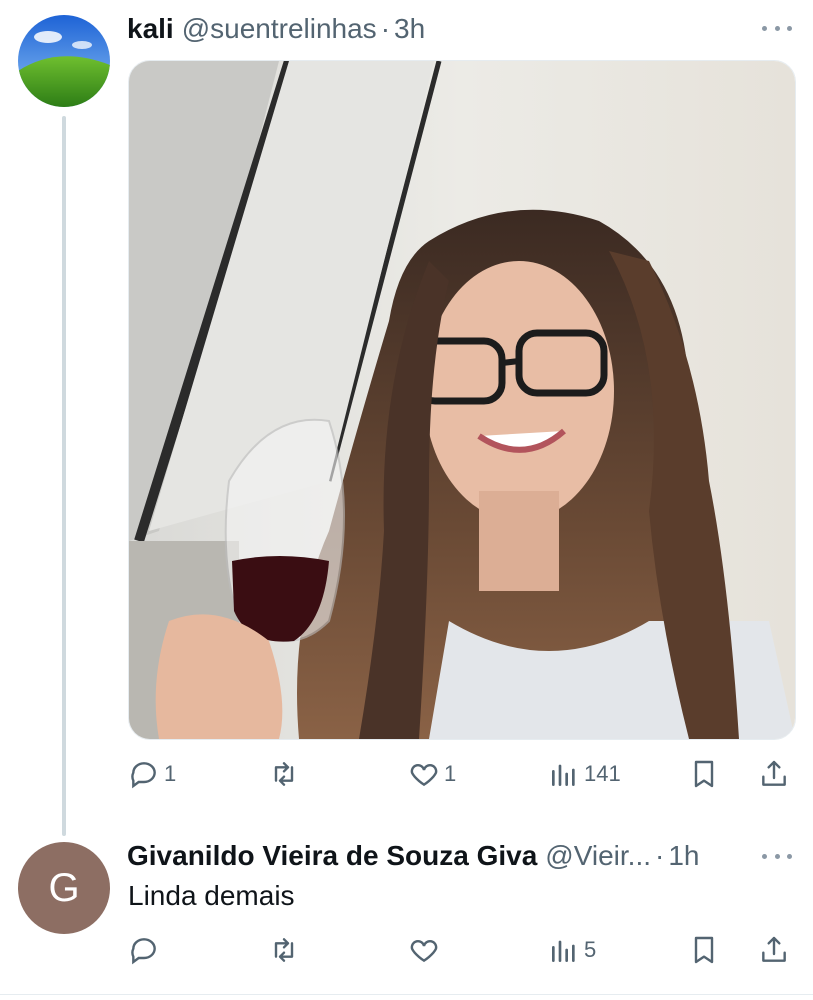 Image resolution: width=813 pixels, height=1000 pixels. I want to click on reply-retweet-button, so click(286, 950).